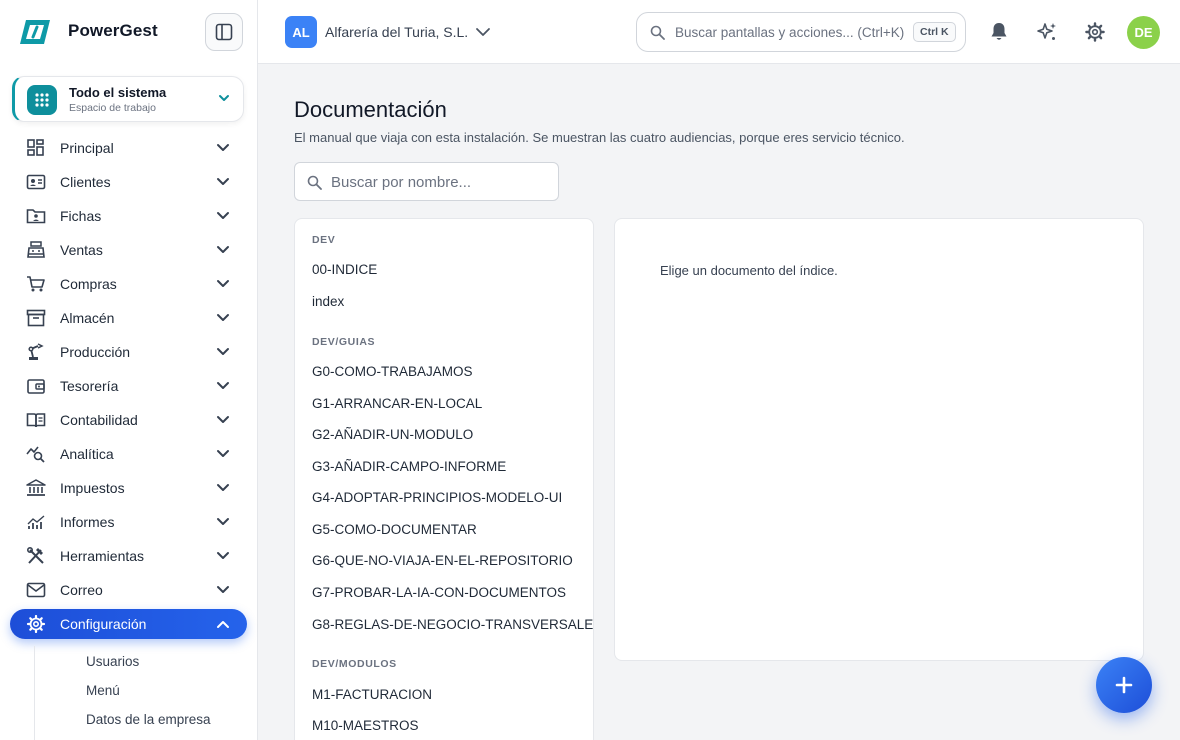 The height and width of the screenshot is (740, 1180). I want to click on nav-item-clientes: Clientes, so click(129, 182).